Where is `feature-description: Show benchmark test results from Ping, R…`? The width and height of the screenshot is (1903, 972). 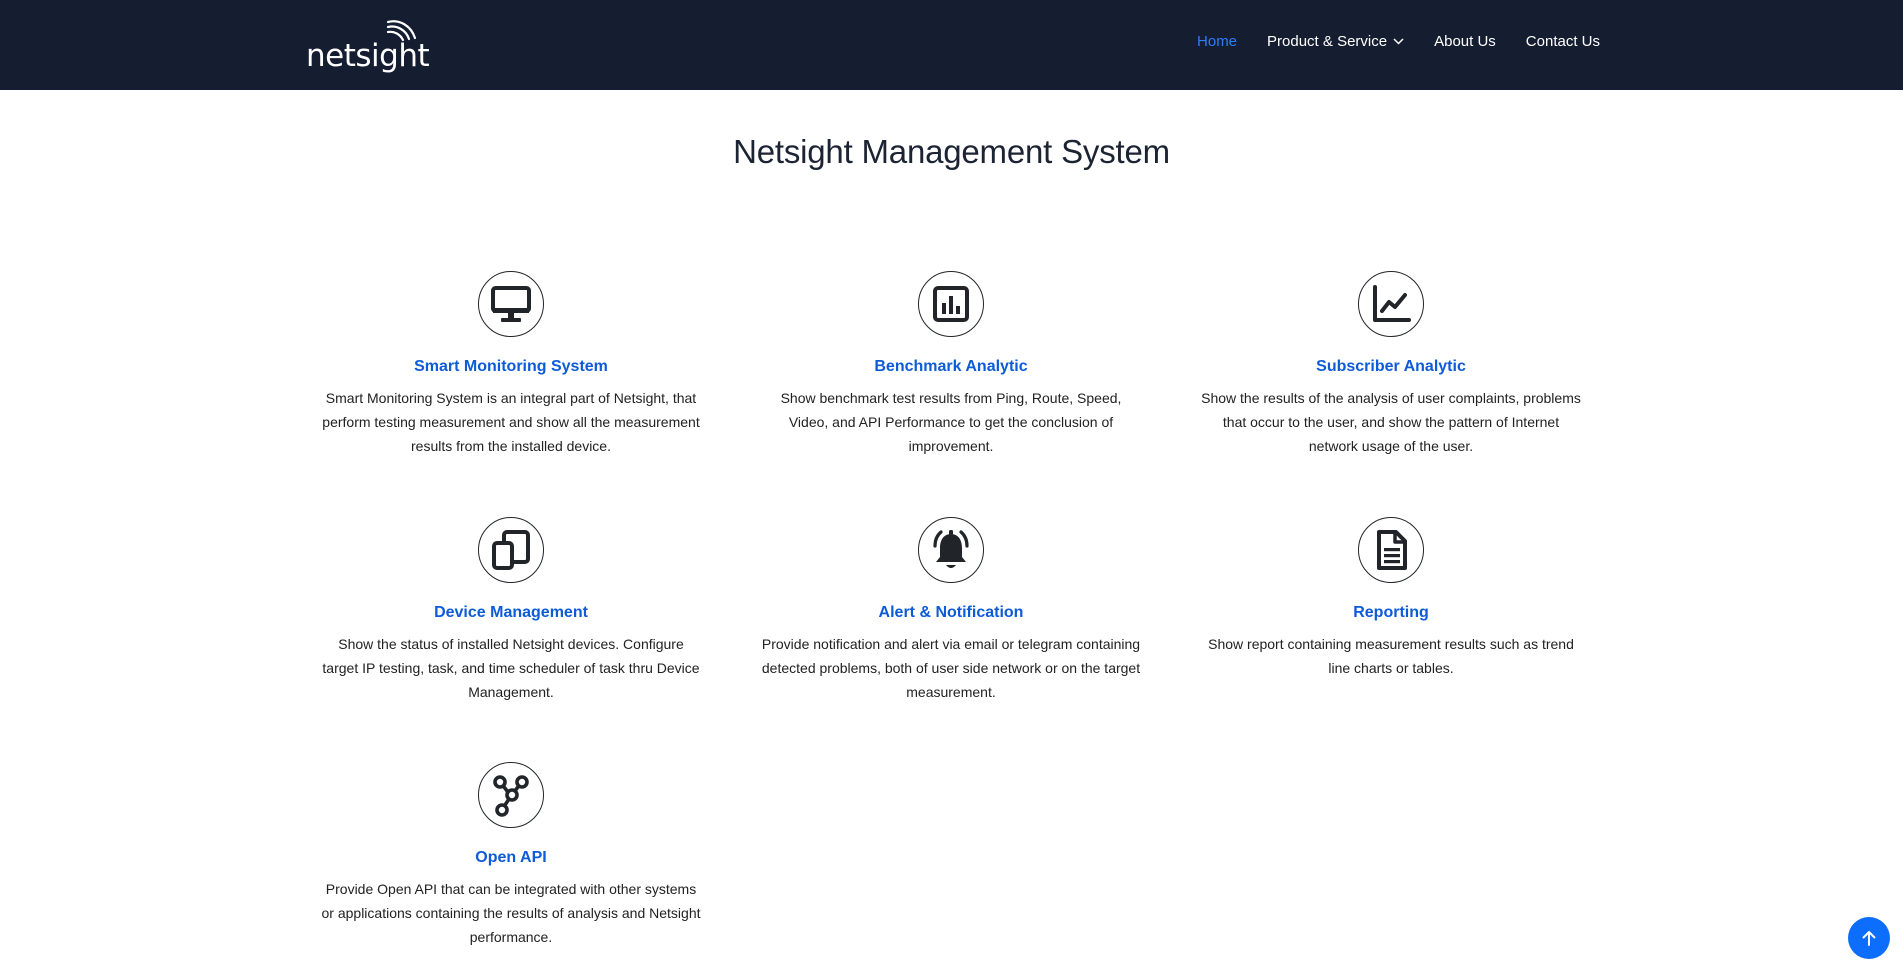 feature-description: Show benchmark test results from Ping, R… is located at coordinates (951, 422).